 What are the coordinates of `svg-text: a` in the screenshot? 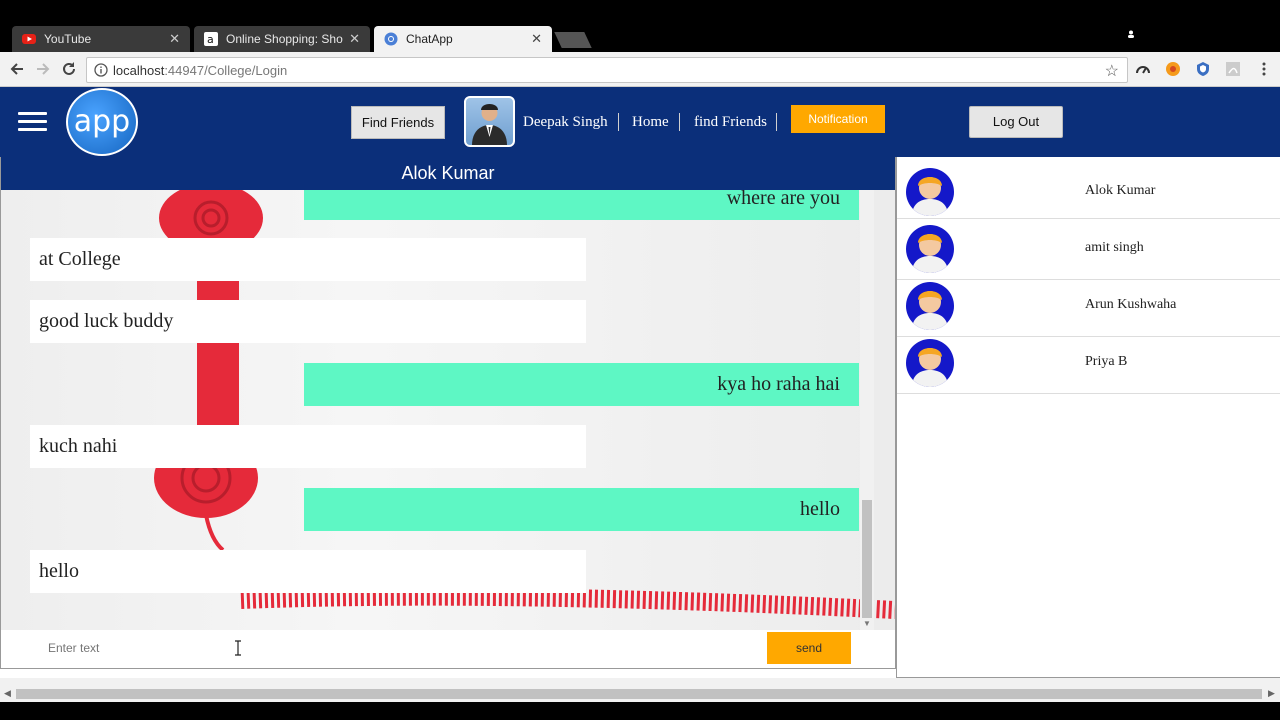 It's located at (210, 39).